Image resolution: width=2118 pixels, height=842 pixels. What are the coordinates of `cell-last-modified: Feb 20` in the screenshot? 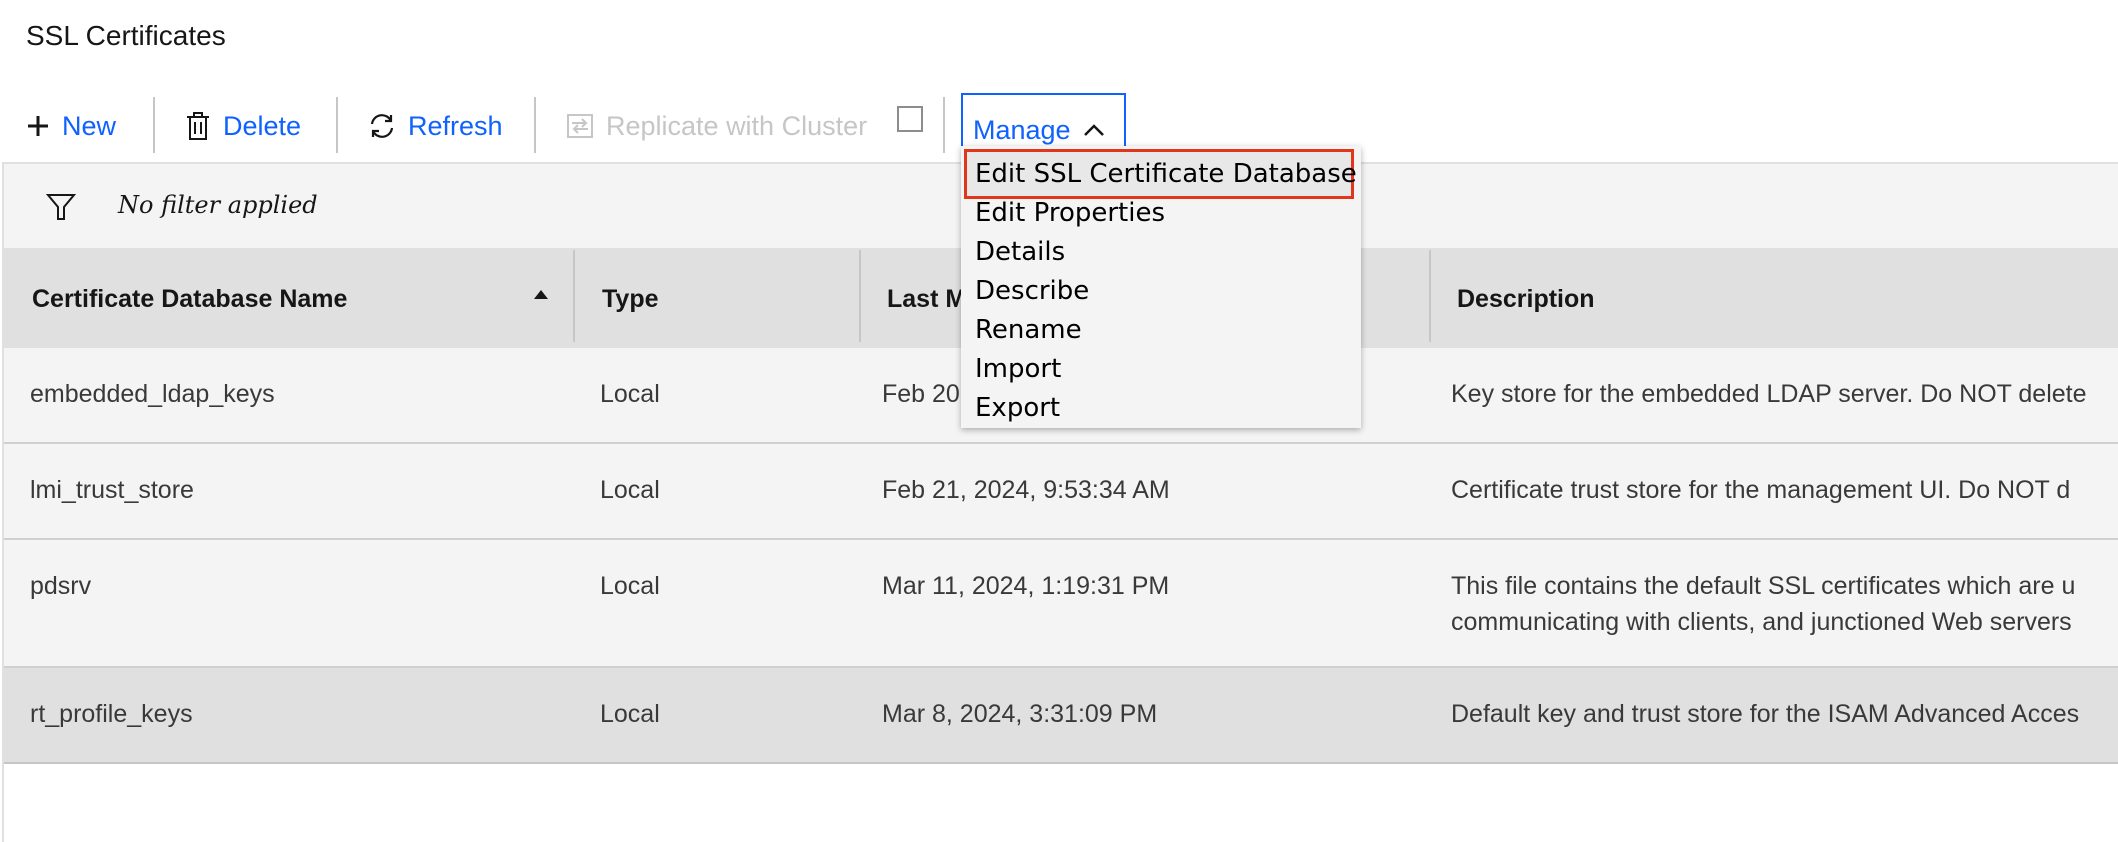 It's located at (921, 394).